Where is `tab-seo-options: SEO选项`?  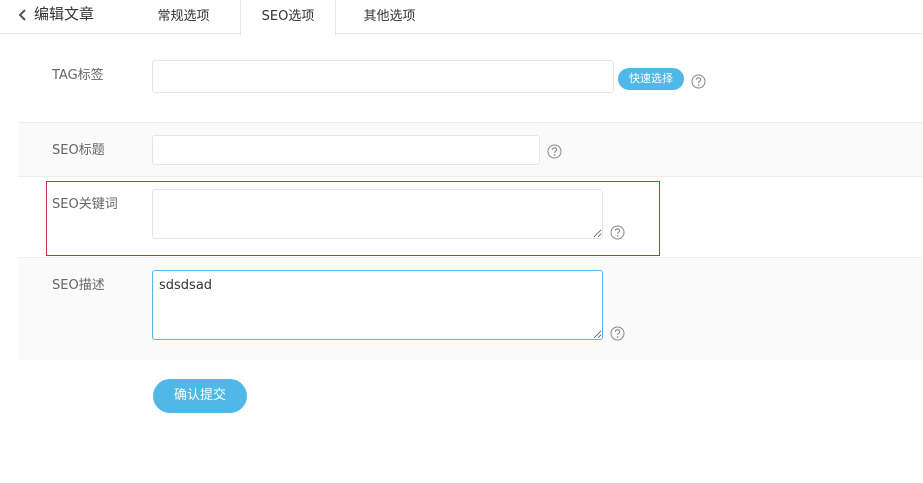 tab-seo-options: SEO选项 is located at coordinates (288, 17).